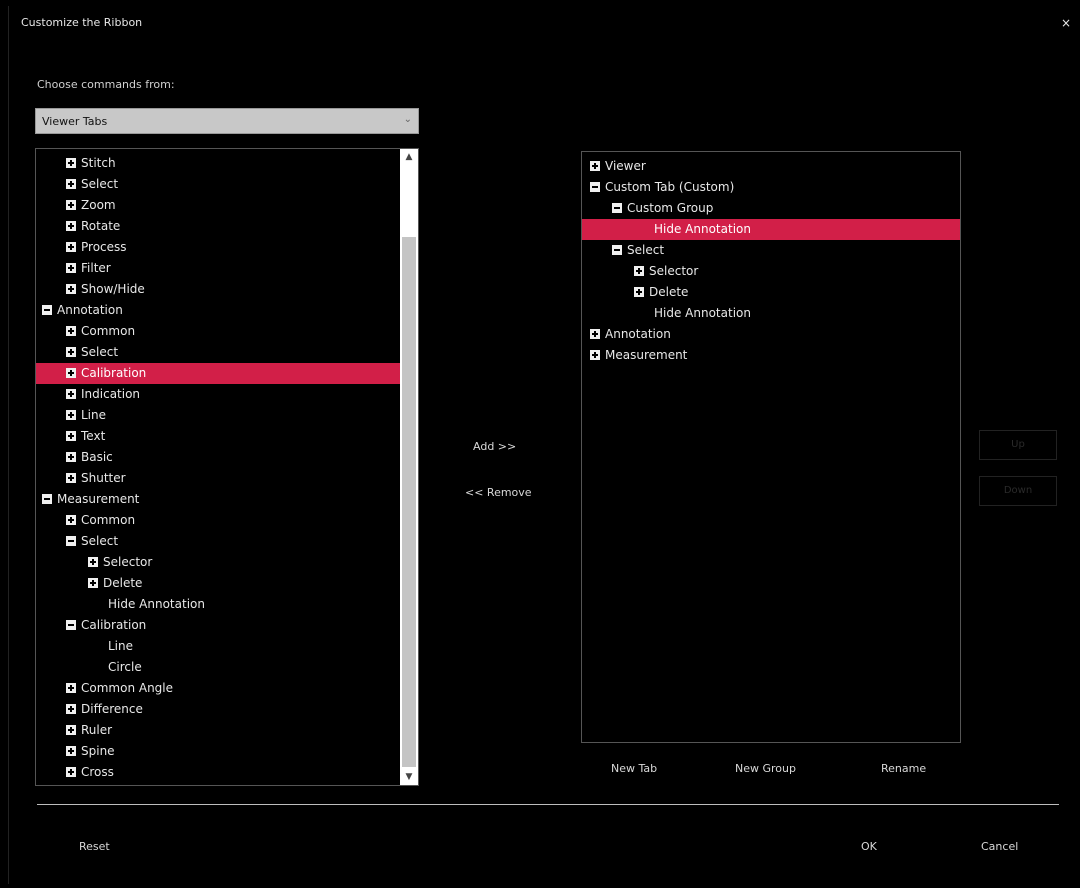 The height and width of the screenshot is (888, 1080). Describe the element at coordinates (1018, 491) in the screenshot. I see `move-down-button: Down` at that location.